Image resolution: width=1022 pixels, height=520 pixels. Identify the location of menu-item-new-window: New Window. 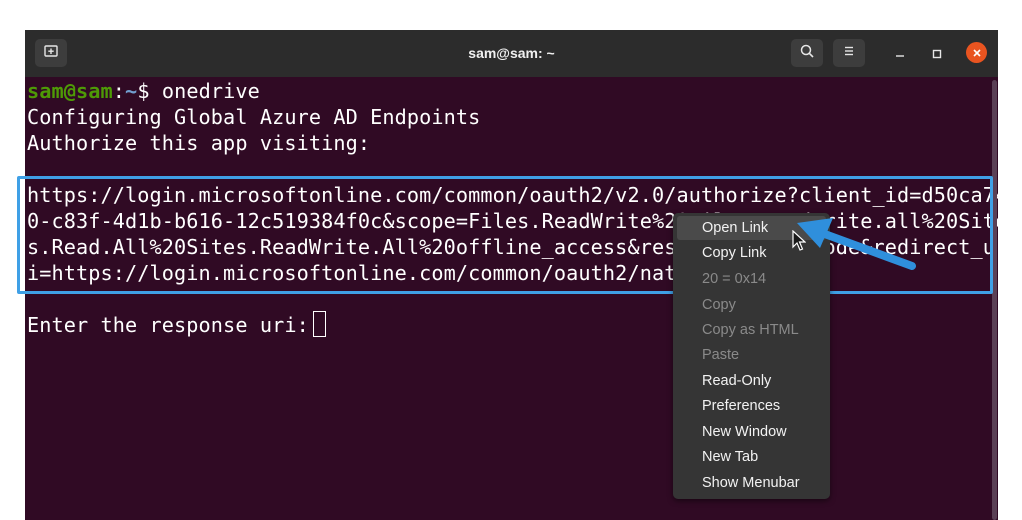
(744, 432).